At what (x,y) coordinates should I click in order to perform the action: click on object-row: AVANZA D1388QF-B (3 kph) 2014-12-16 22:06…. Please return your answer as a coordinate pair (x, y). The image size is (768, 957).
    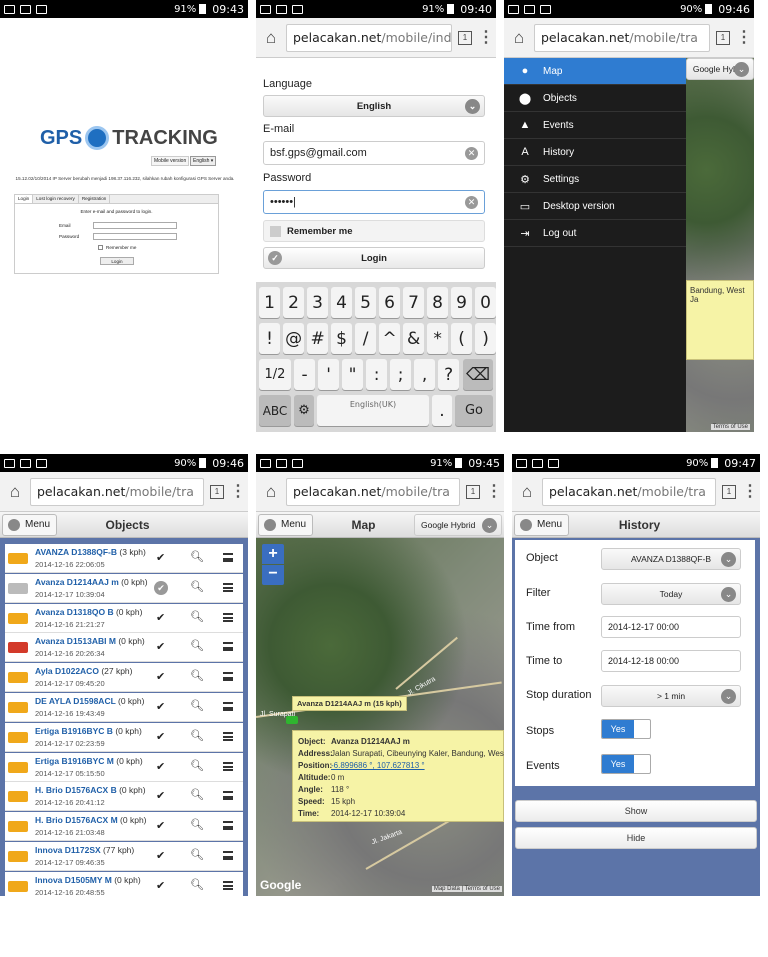
    Looking at the image, I should click on (124, 558).